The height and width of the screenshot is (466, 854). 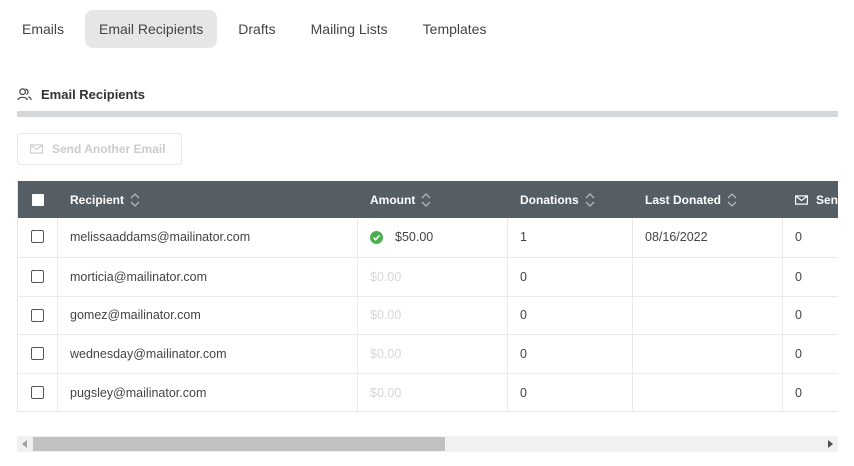 I want to click on header-checkbox-cell, so click(x=38, y=199).